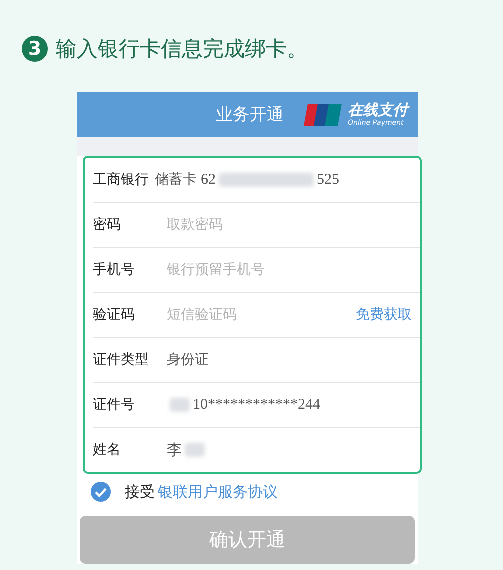 The height and width of the screenshot is (570, 503). Describe the element at coordinates (378, 110) in the screenshot. I see `brand-name: 在线支付` at that location.